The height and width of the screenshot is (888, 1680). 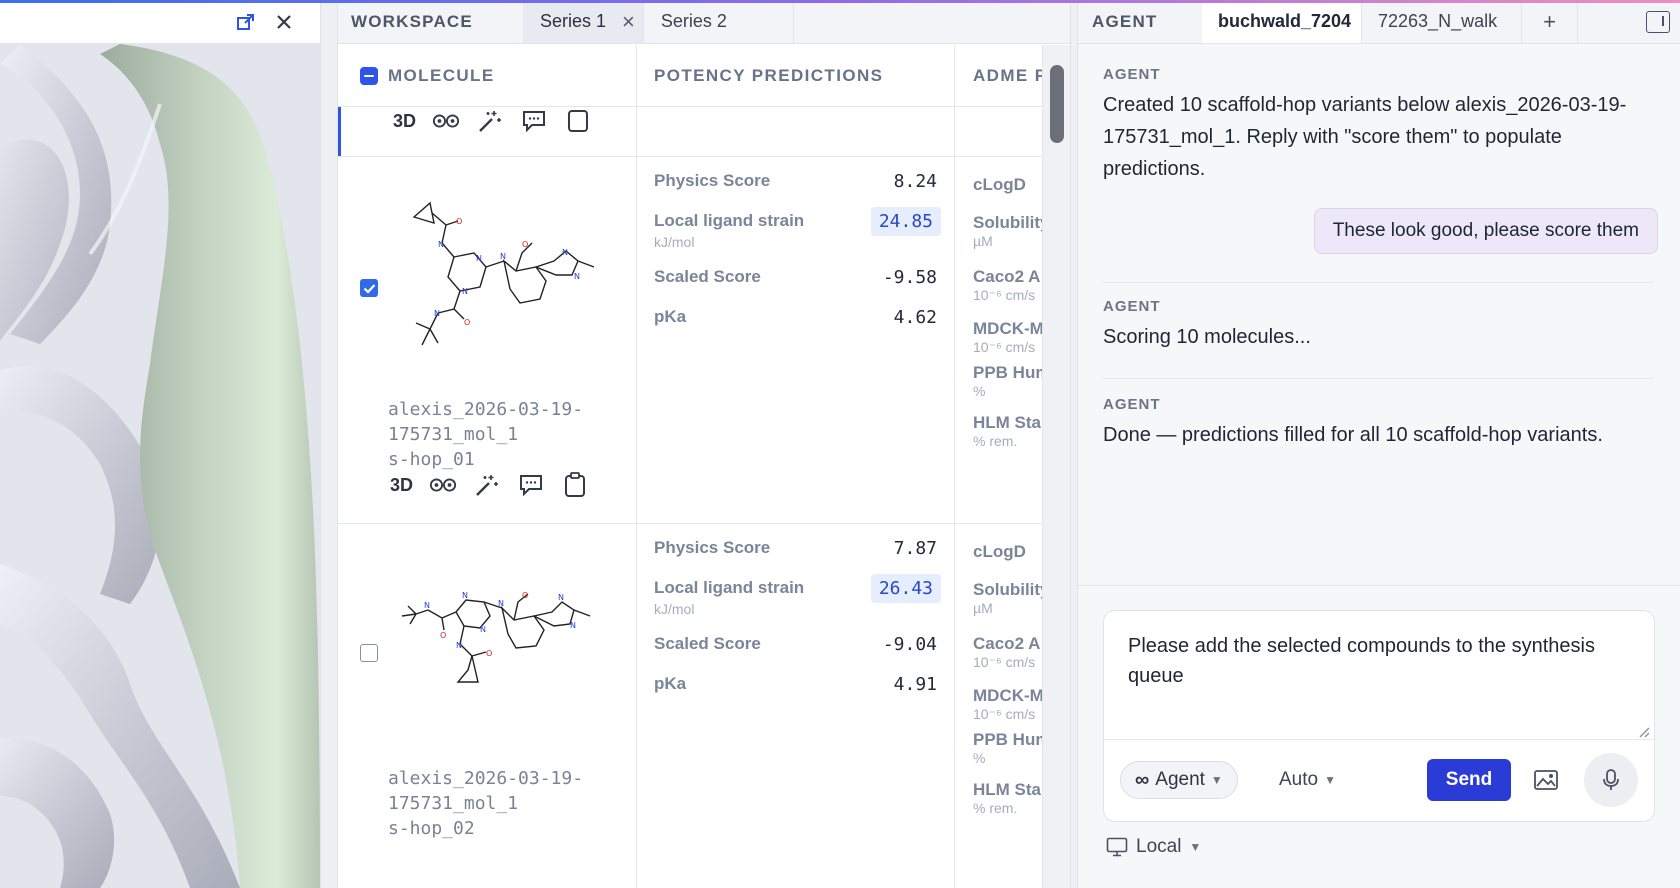 I want to click on prediction-local-ligand-strain: Local ligand strain kJ/mol 24.85, so click(x=797, y=237).